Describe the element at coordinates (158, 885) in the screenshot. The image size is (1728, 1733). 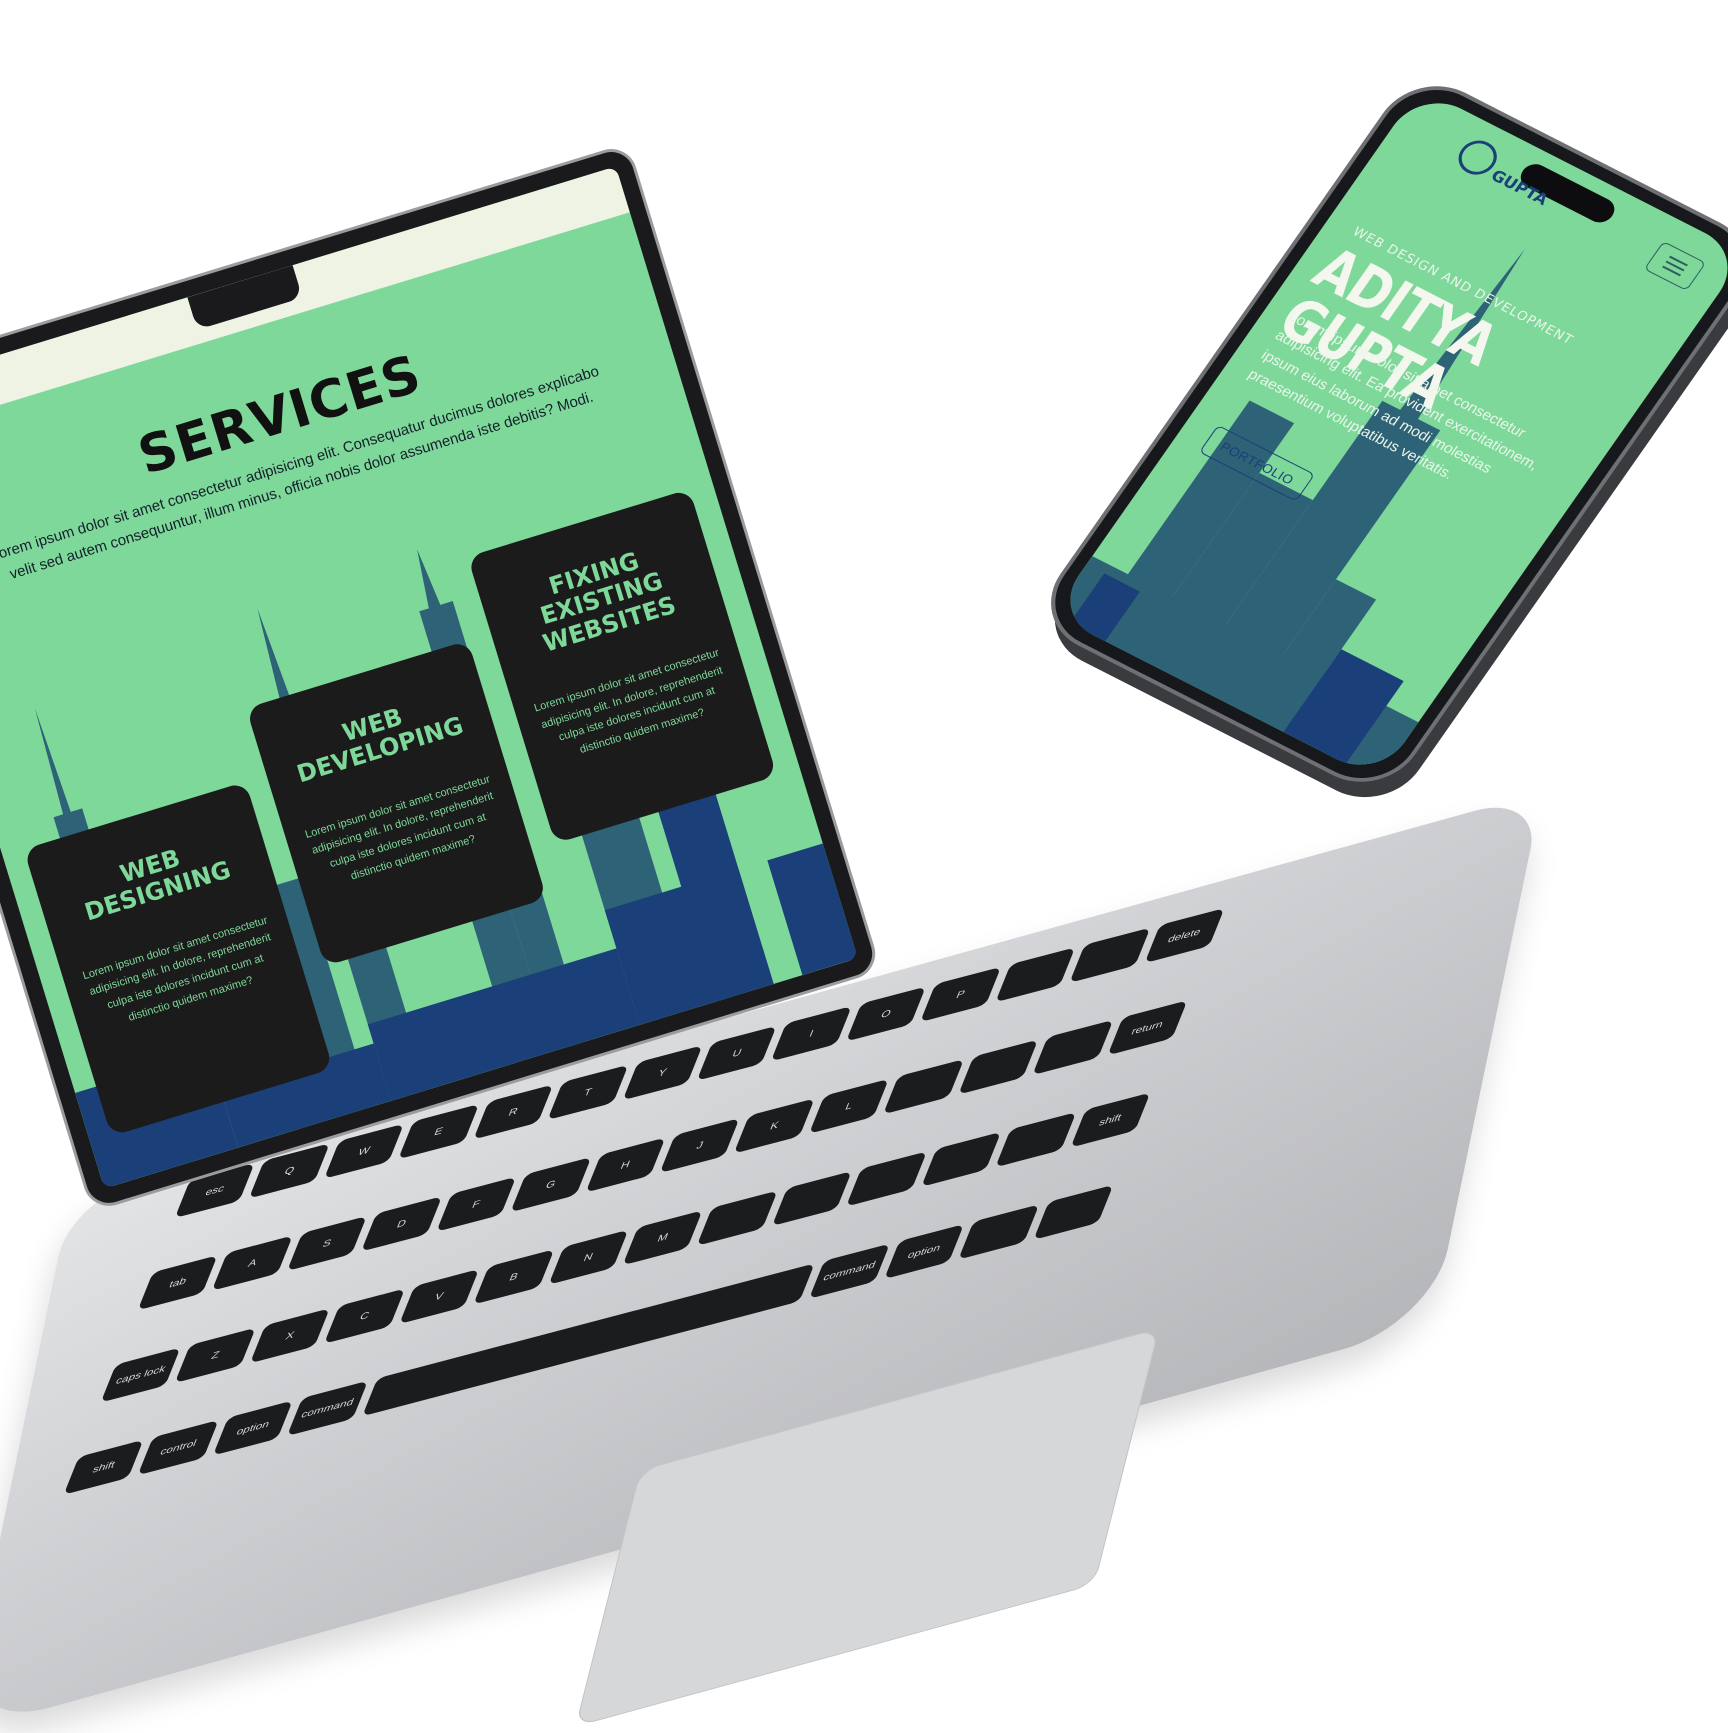
I see `card-title: WEB DESIGNING` at that location.